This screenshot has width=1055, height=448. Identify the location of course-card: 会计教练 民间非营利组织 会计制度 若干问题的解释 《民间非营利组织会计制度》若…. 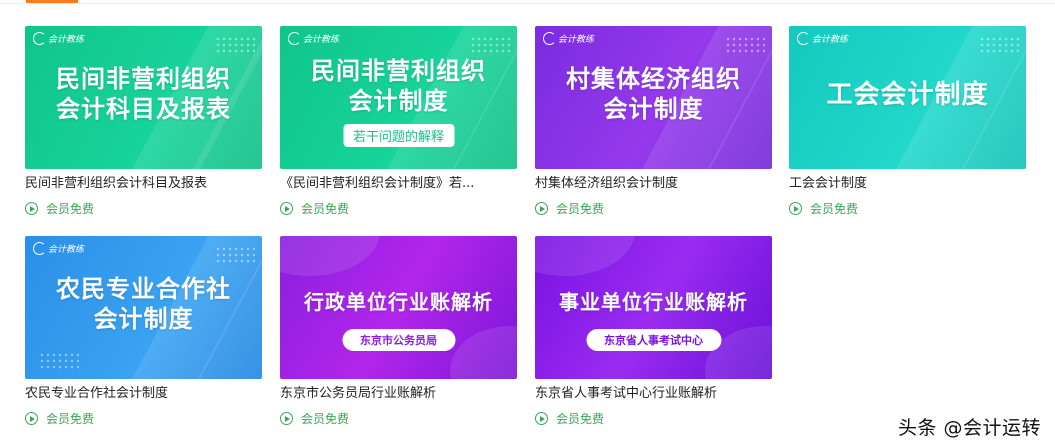
(398, 121).